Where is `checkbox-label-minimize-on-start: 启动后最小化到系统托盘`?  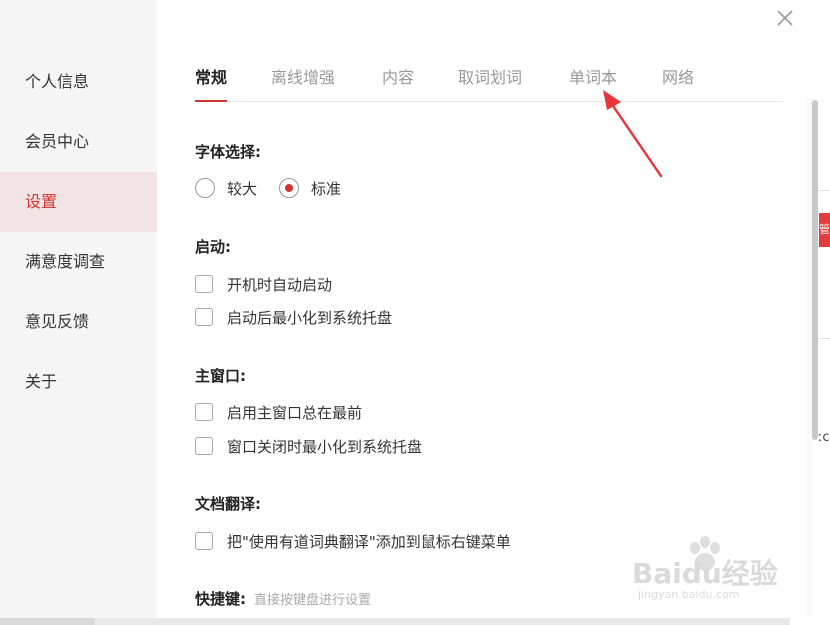 checkbox-label-minimize-on-start: 启动后最小化到系统托盘 is located at coordinates (310, 317).